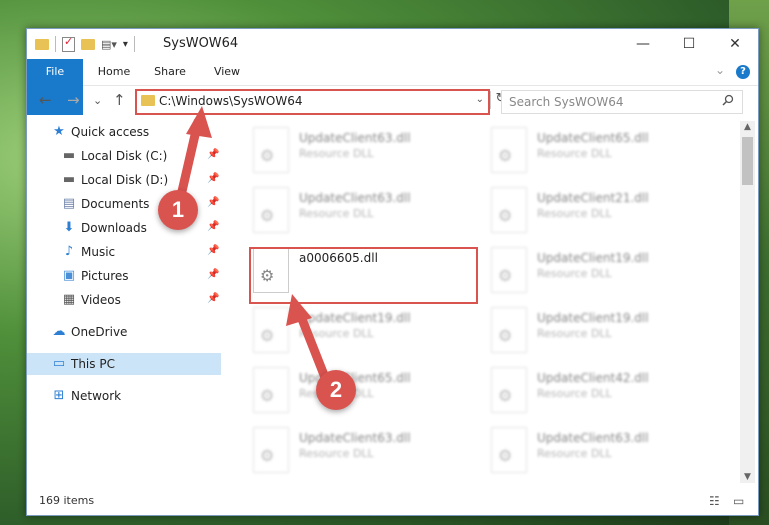  Describe the element at coordinates (336, 390) in the screenshot. I see `step-2-badge: 2` at that location.